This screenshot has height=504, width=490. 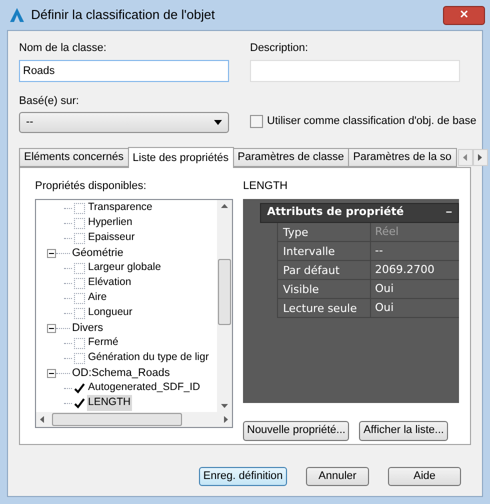 I want to click on checkbox-label: Utiliser comme classification d'obj. de base, so click(x=371, y=121).